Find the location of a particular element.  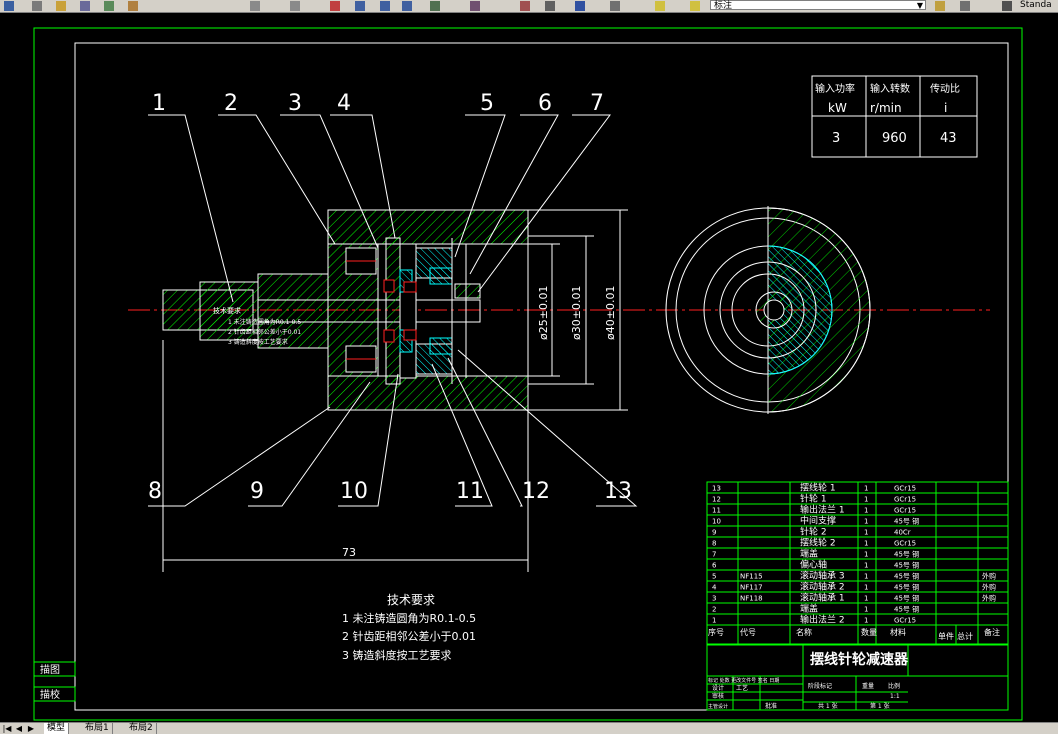

bom-cell-note: 外购 is located at coordinates (989, 587).